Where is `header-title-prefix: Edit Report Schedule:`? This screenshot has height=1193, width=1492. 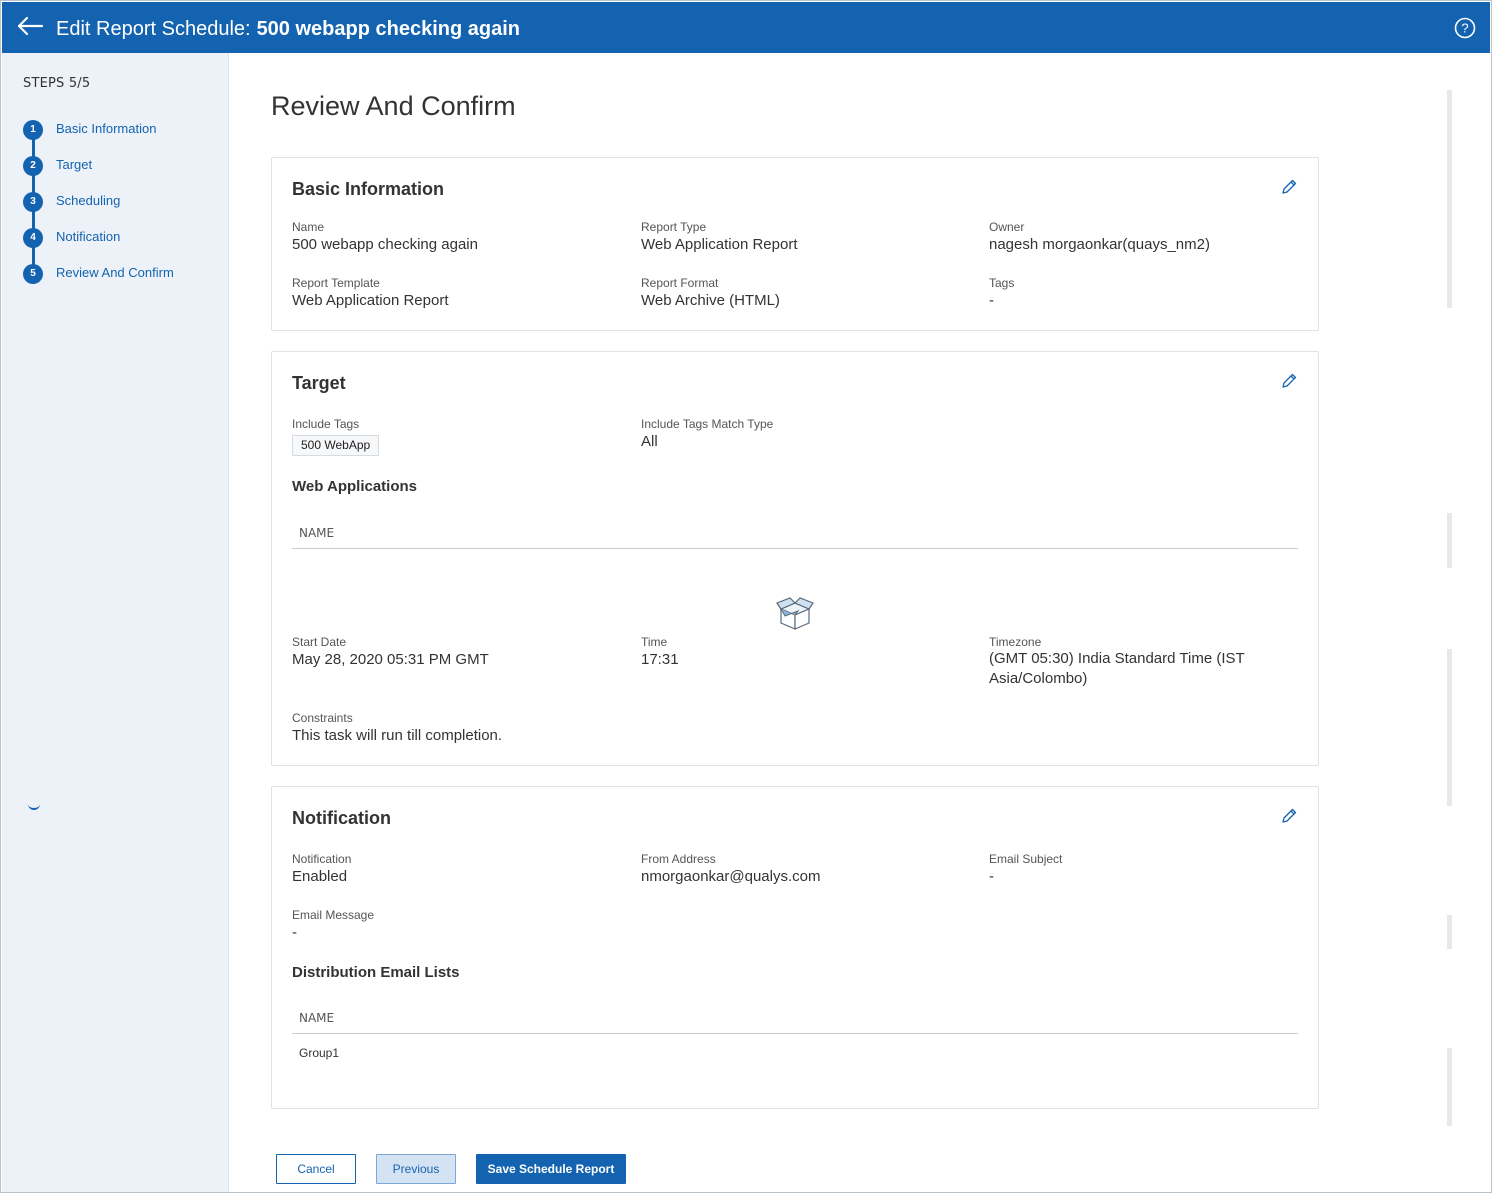 header-title-prefix: Edit Report Schedule: is located at coordinates (153, 29).